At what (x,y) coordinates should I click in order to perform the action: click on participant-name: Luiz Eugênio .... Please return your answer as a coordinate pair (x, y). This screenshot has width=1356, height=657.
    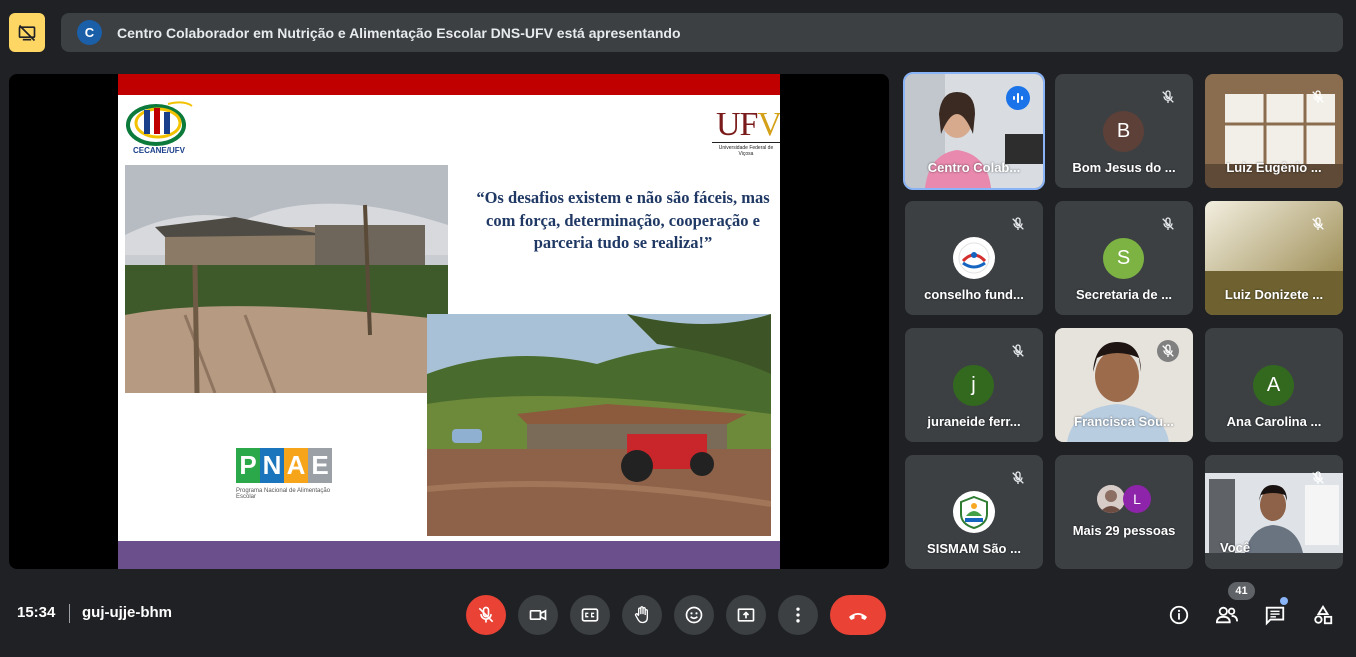
    Looking at the image, I should click on (1274, 167).